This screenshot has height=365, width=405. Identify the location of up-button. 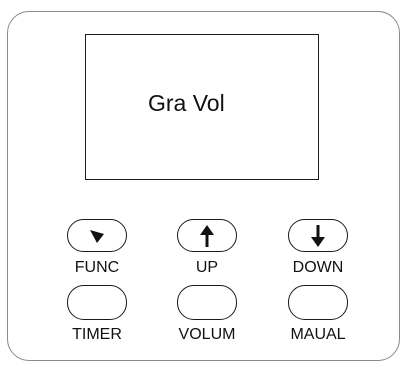
(207, 235).